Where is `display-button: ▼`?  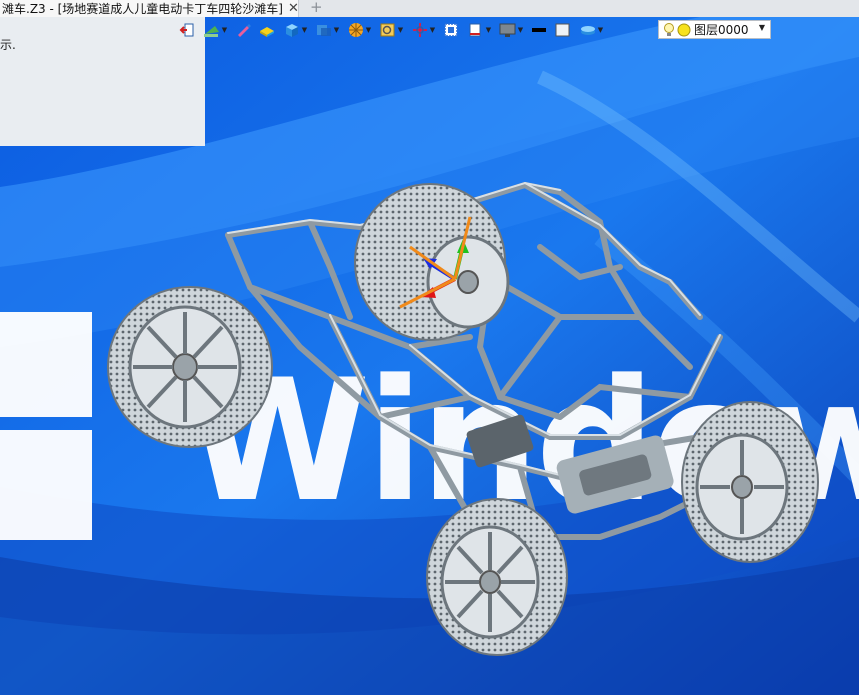 display-button: ▼ is located at coordinates (511, 30).